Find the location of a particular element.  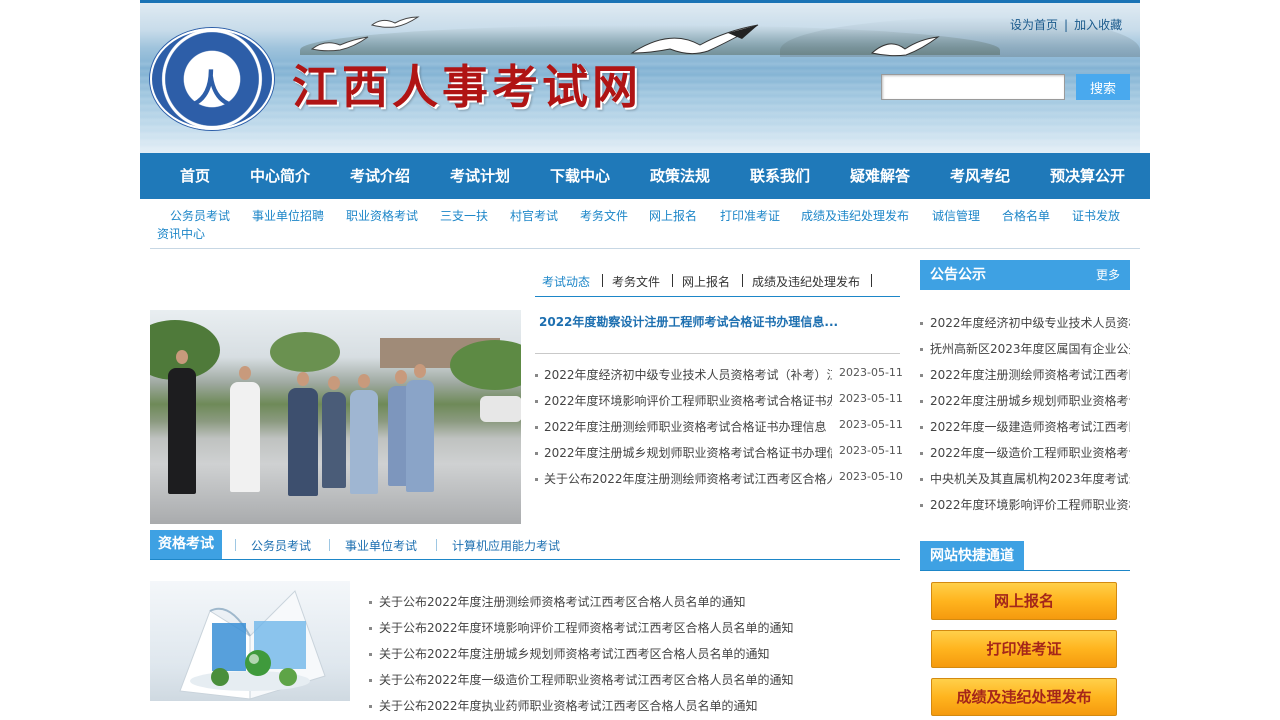

notice-item-title: 2022年度一级造价工程师职业资格考试 is located at coordinates (1030, 452).